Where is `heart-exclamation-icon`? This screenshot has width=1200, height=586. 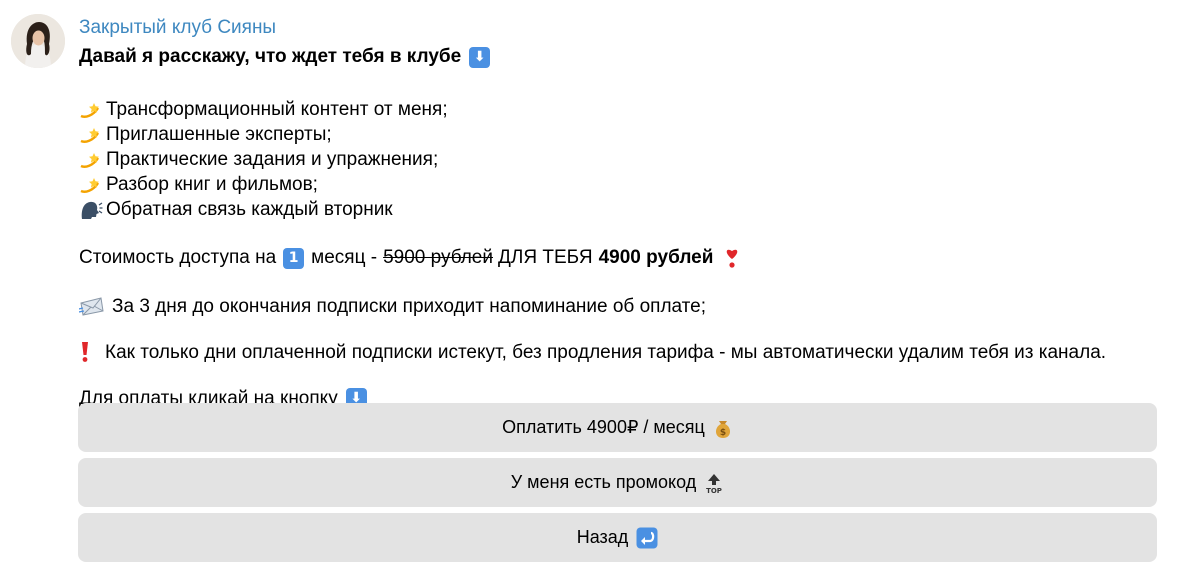
heart-exclamation-icon is located at coordinates (732, 258).